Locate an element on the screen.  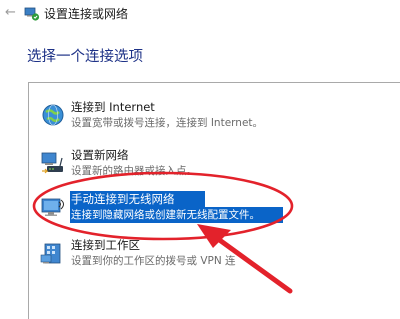
globe-icon is located at coordinates (53, 115).